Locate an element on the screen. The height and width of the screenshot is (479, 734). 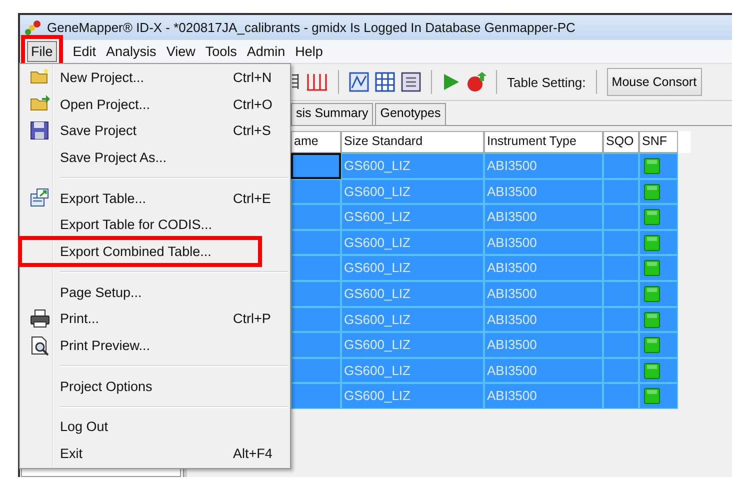
column-header: Size Standard is located at coordinates (412, 142).